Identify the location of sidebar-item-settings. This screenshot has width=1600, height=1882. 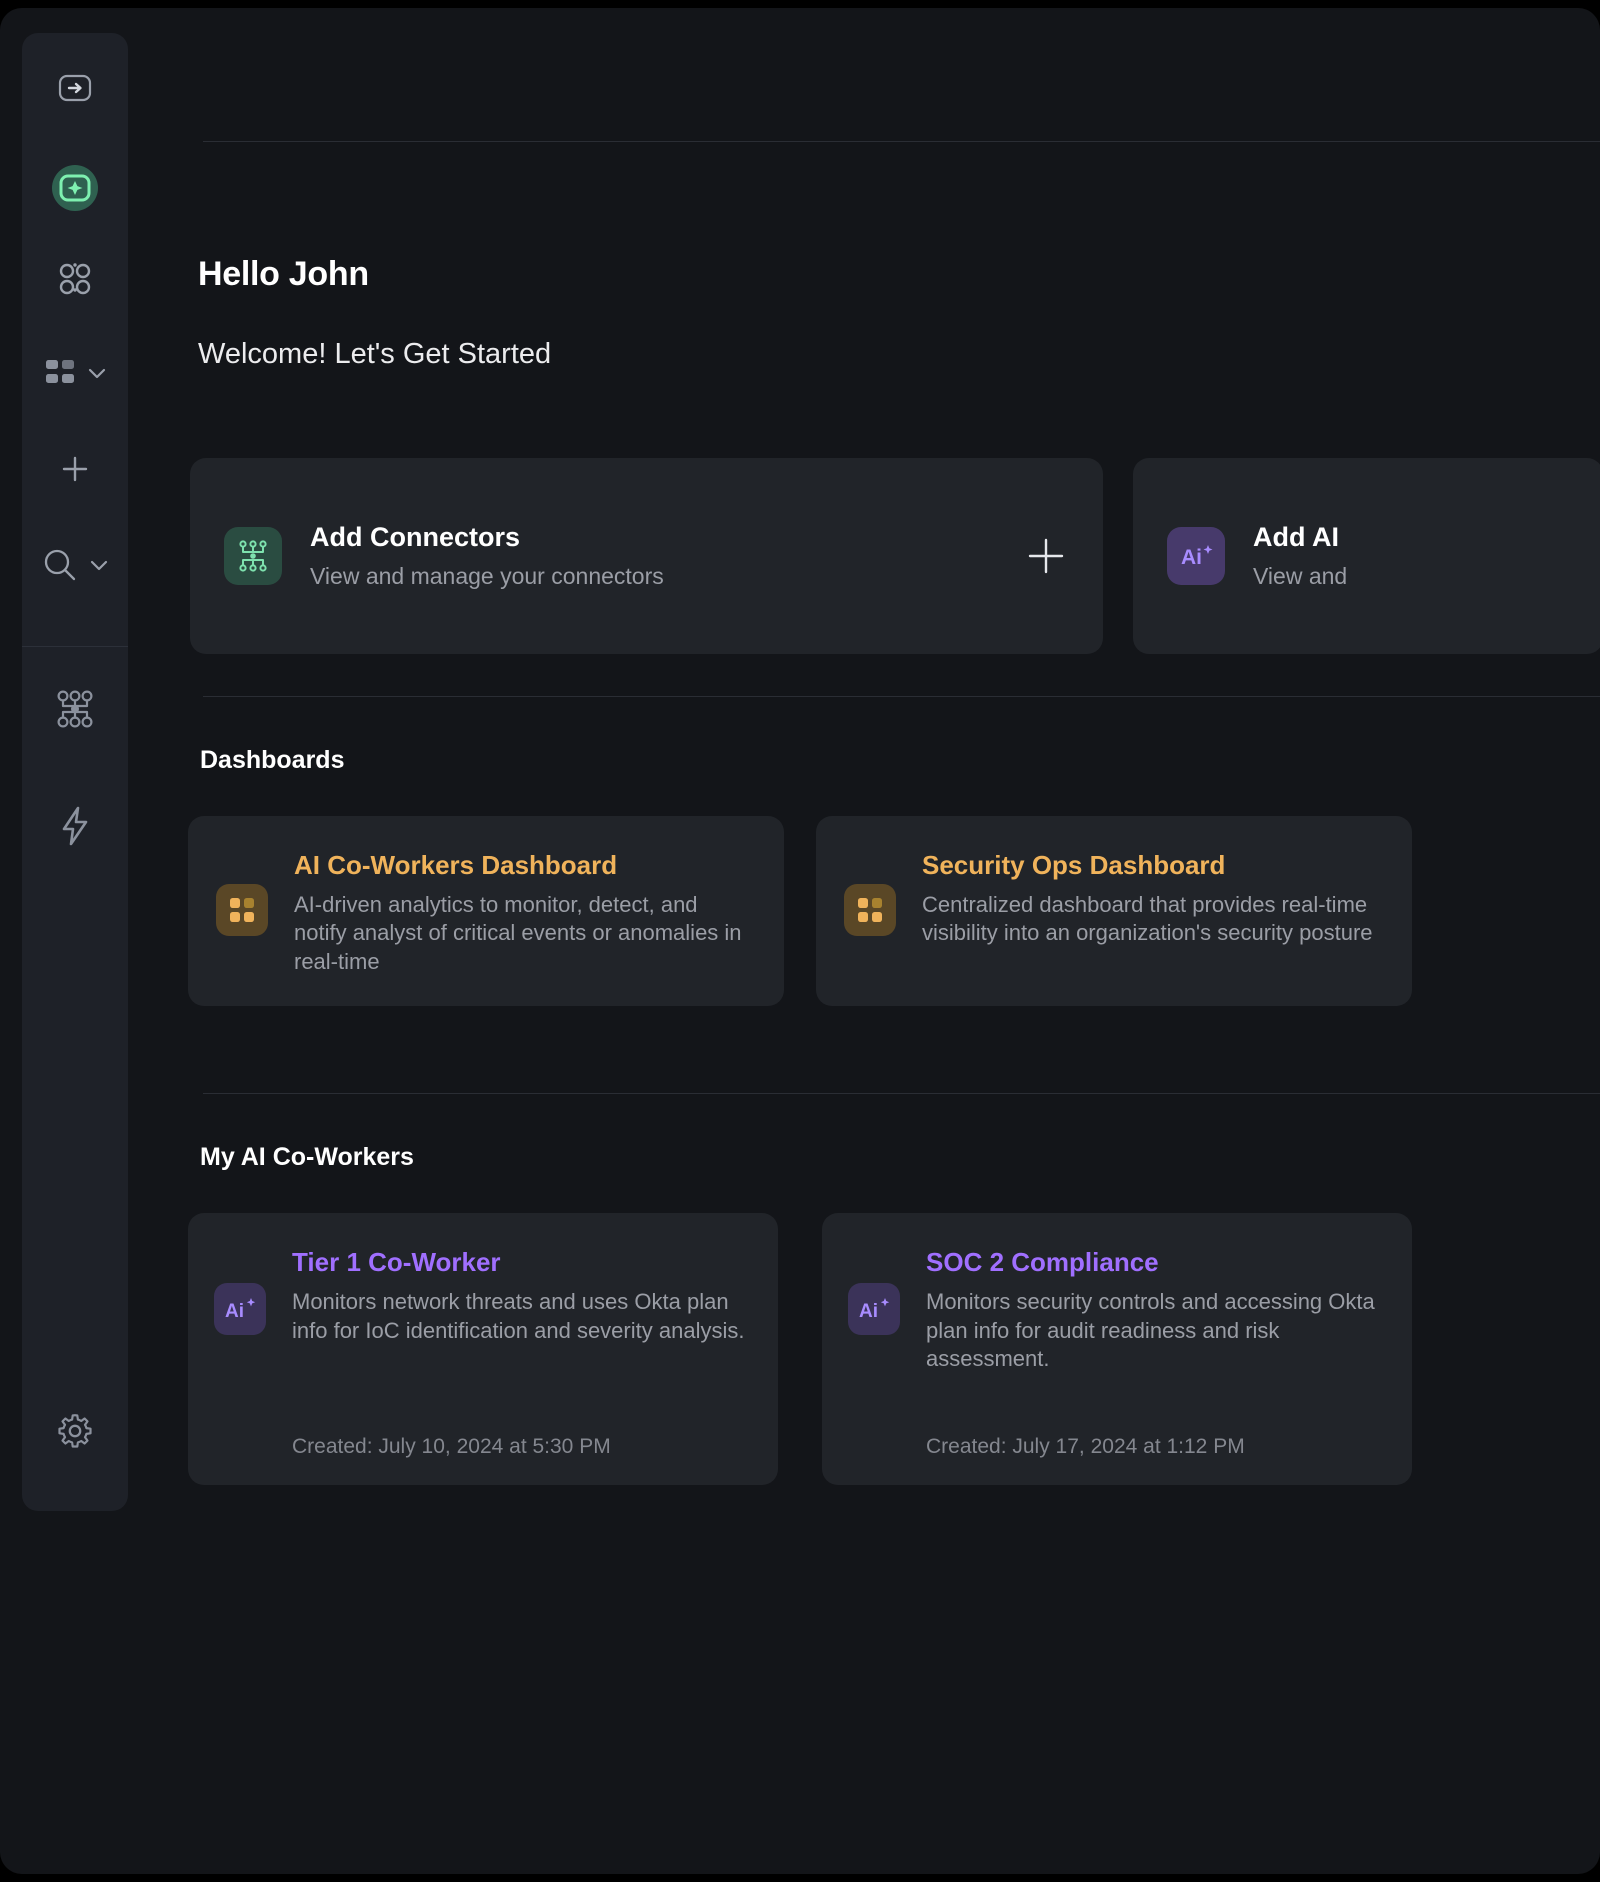
(75, 1431).